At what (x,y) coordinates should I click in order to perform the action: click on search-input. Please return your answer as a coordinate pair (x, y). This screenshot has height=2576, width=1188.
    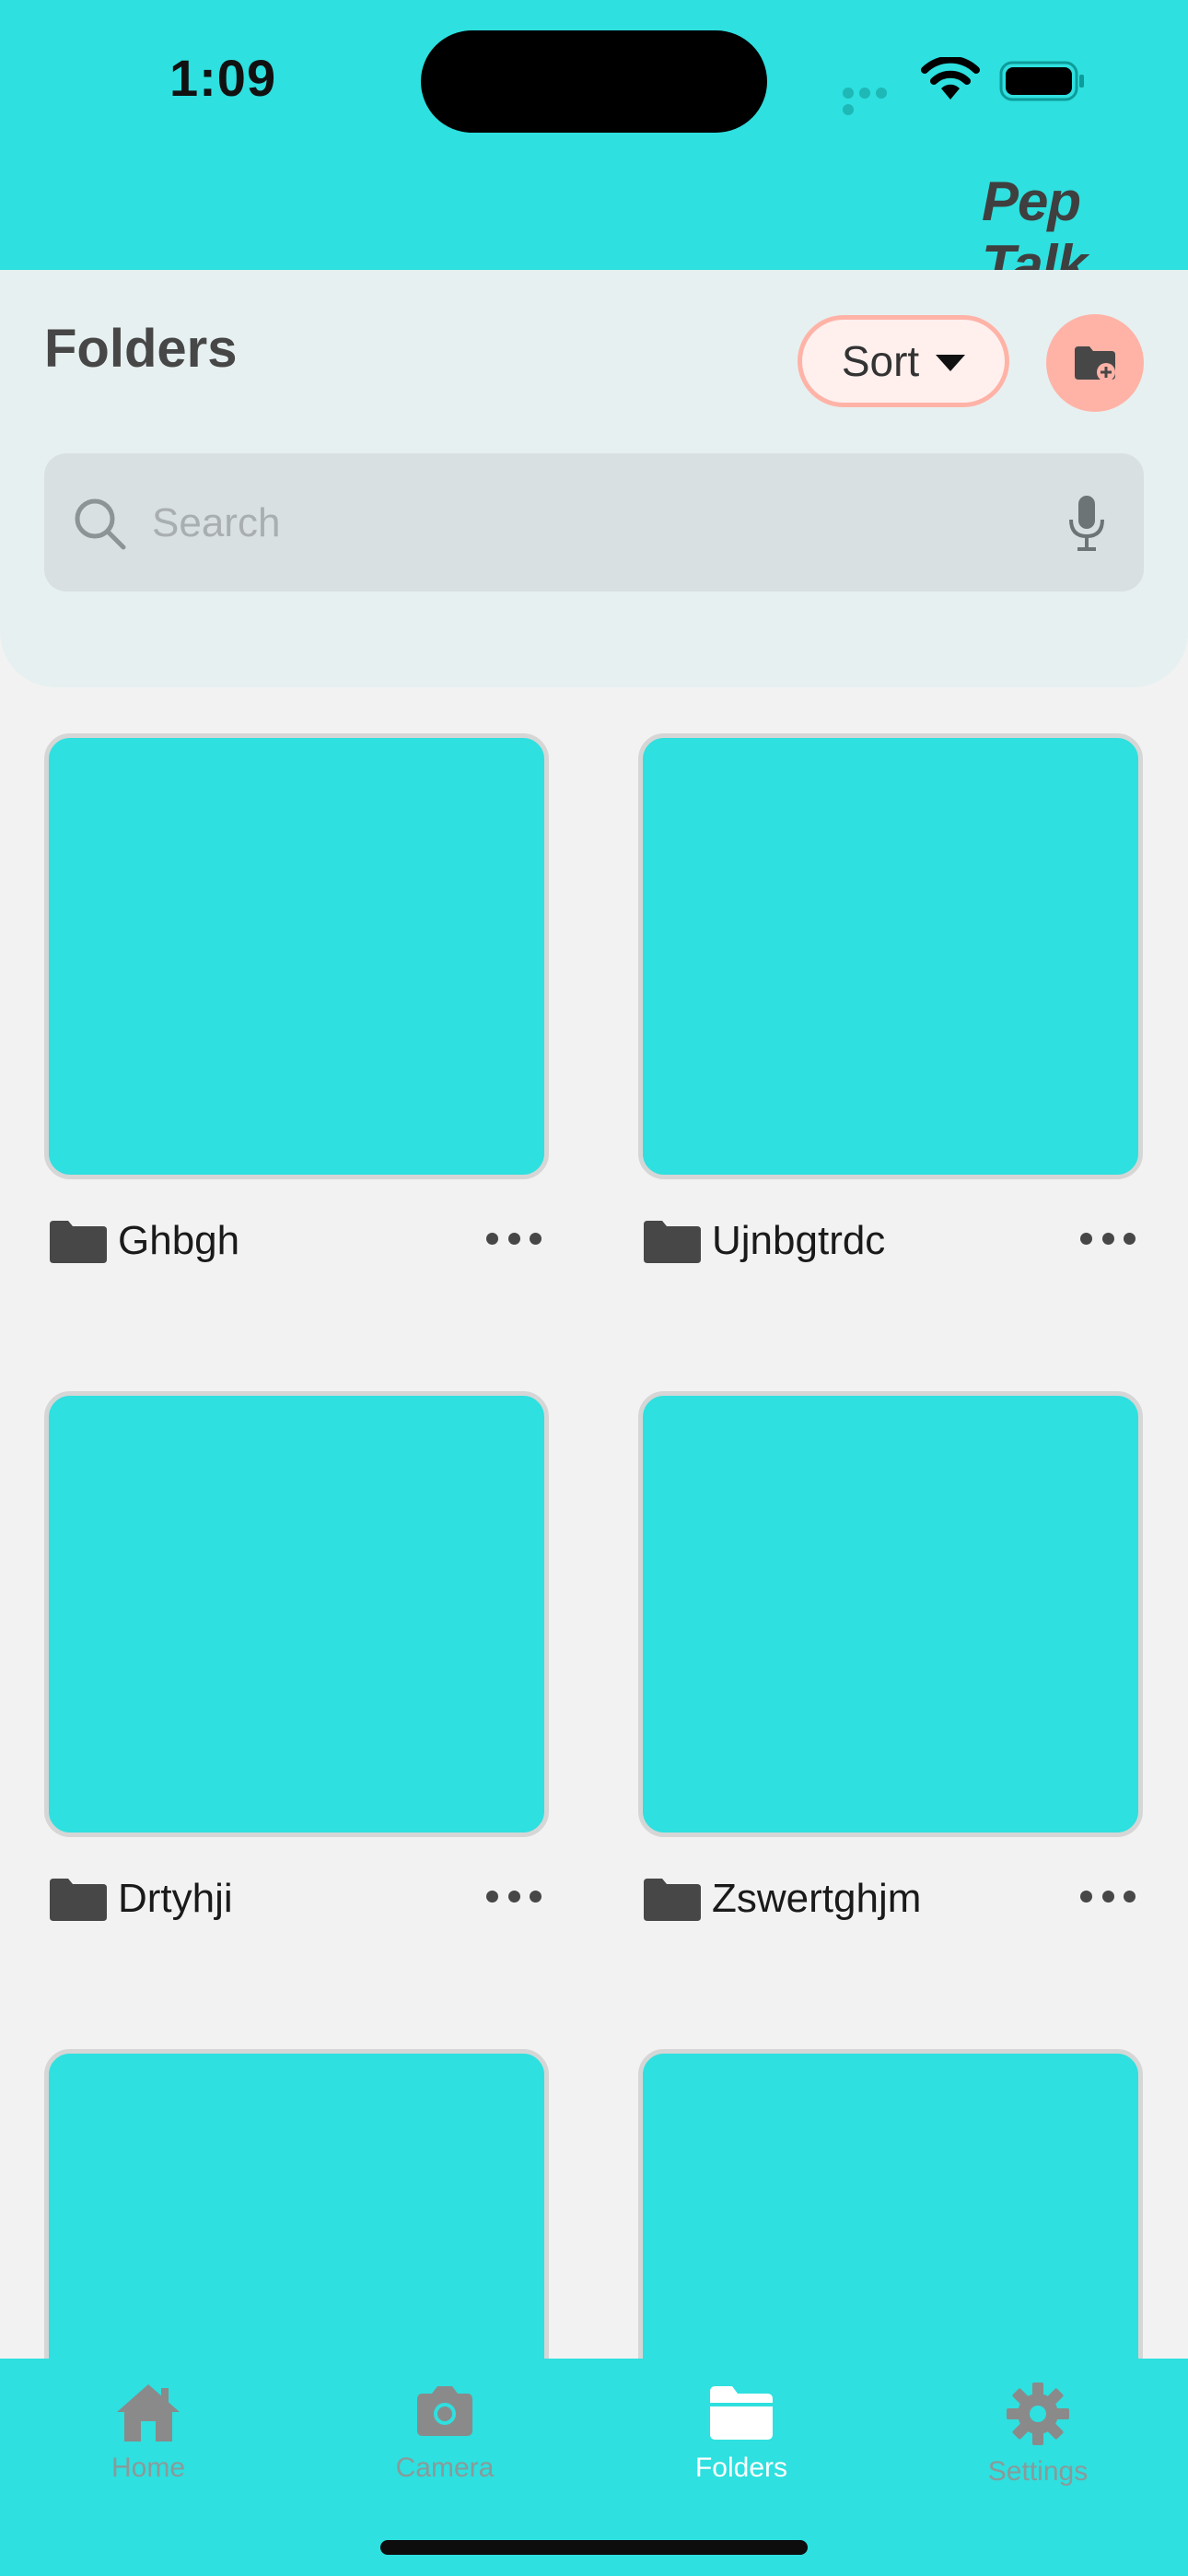
    Looking at the image, I should click on (566, 523).